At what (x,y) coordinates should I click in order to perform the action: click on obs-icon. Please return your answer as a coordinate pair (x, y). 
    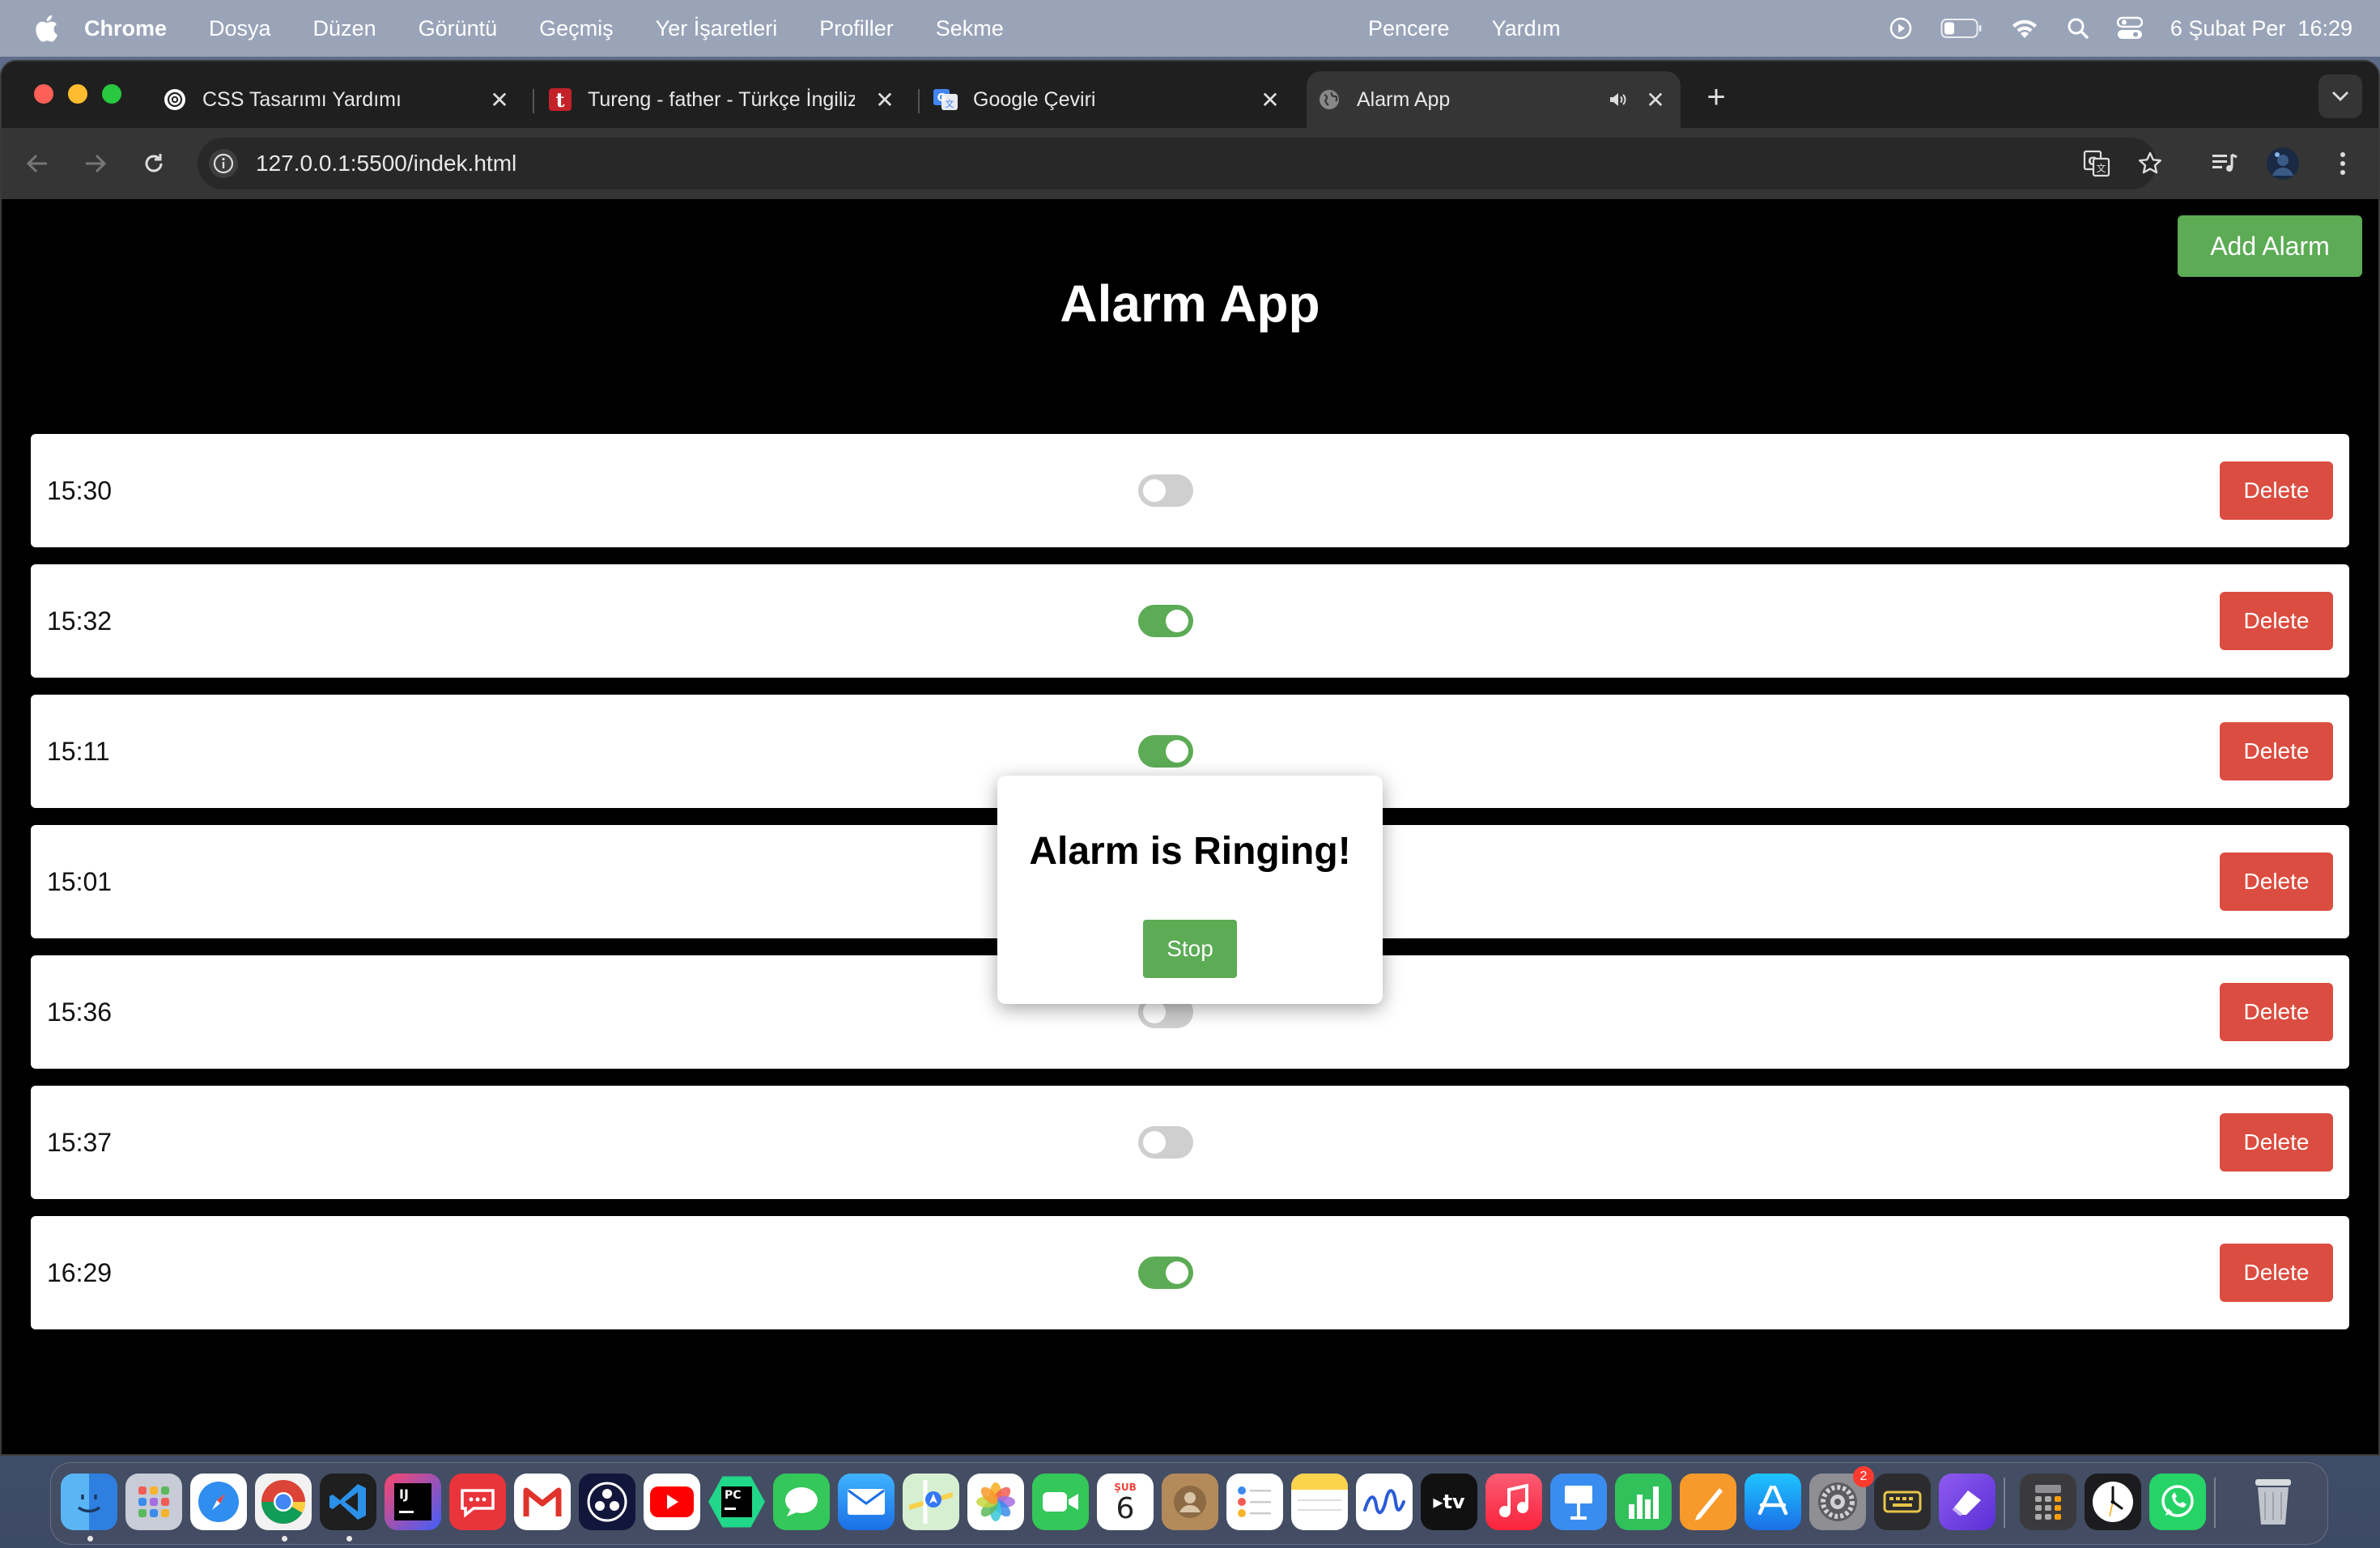
    Looking at the image, I should click on (607, 1502).